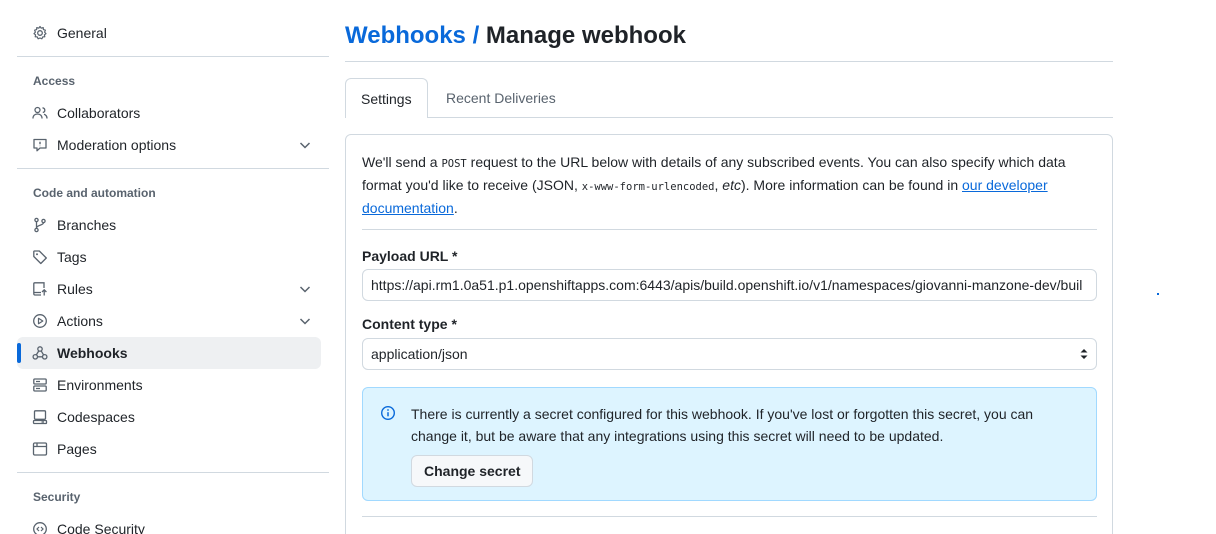  I want to click on sidebar-item-label: Actions, so click(80, 321).